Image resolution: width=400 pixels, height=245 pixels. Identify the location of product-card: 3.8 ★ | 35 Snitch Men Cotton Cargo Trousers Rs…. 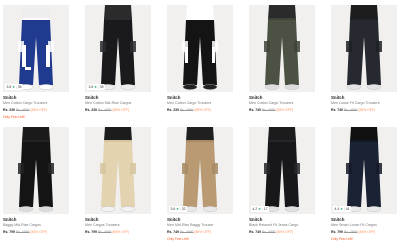
(36, 64).